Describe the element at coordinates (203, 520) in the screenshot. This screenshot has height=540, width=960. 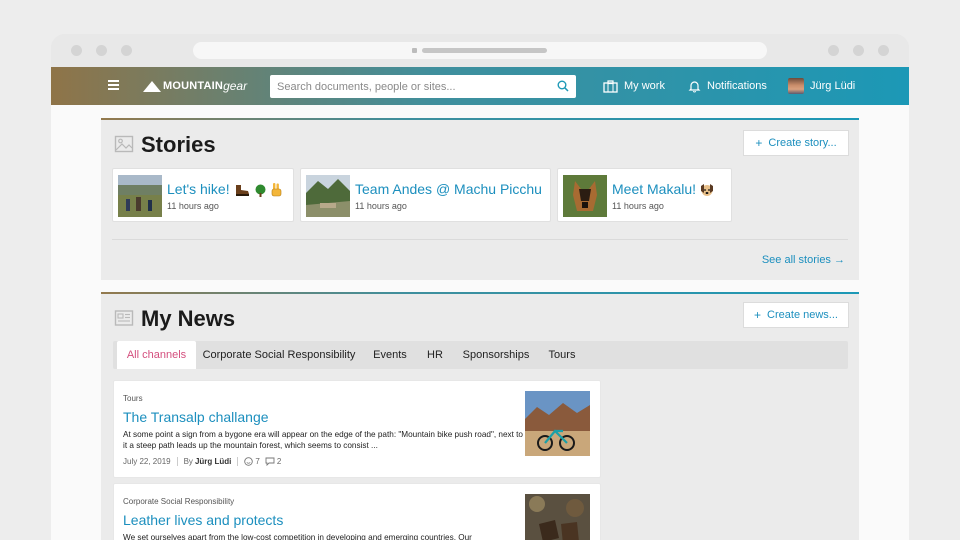
I see `news-headline: Leather lives and protects` at that location.